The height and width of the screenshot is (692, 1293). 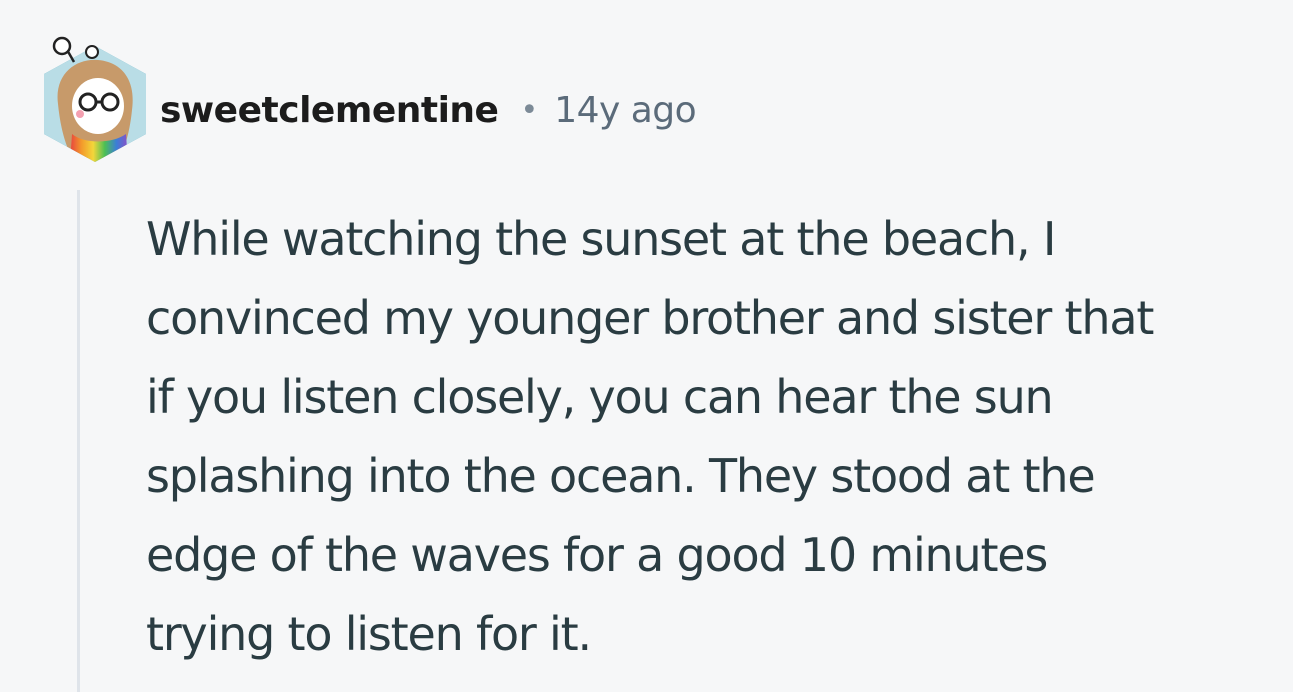 I want to click on comment-body-line: trying to listen for it., so click(x=369, y=634).